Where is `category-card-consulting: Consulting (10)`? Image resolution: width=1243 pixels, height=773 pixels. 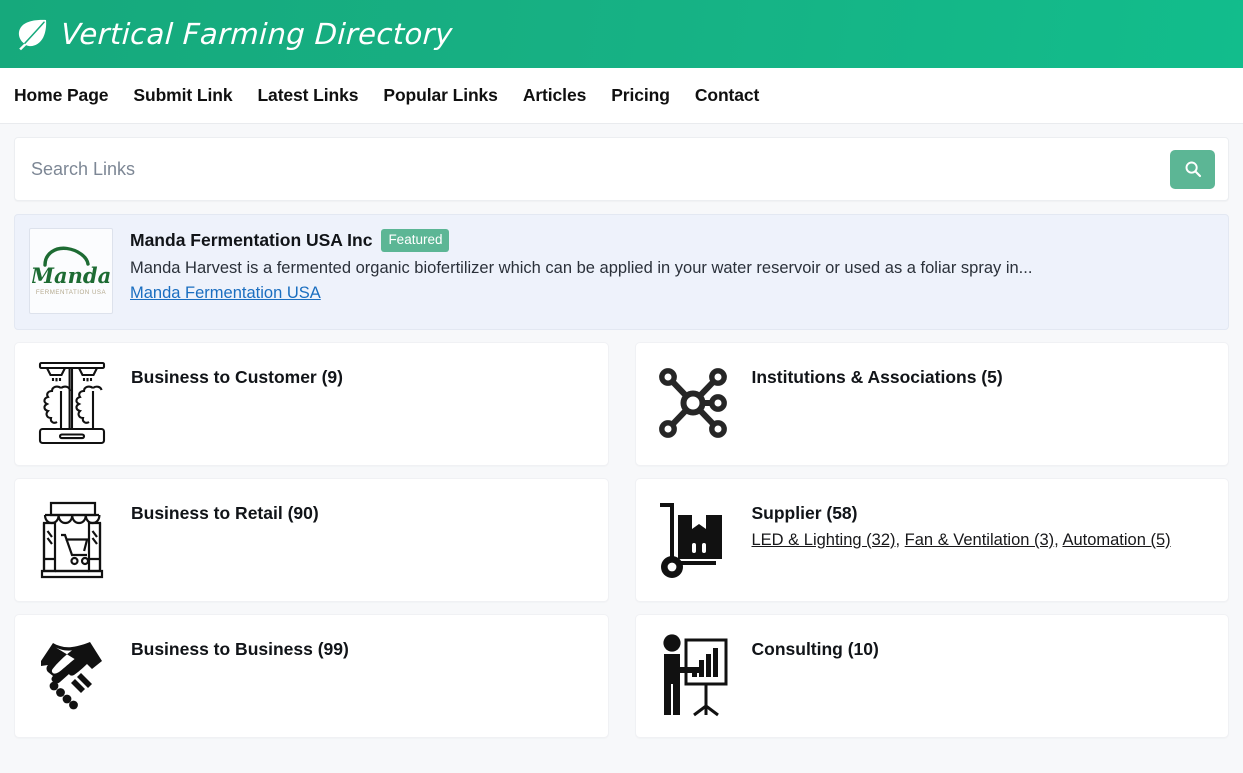 category-card-consulting: Consulting (10) is located at coordinates (931, 676).